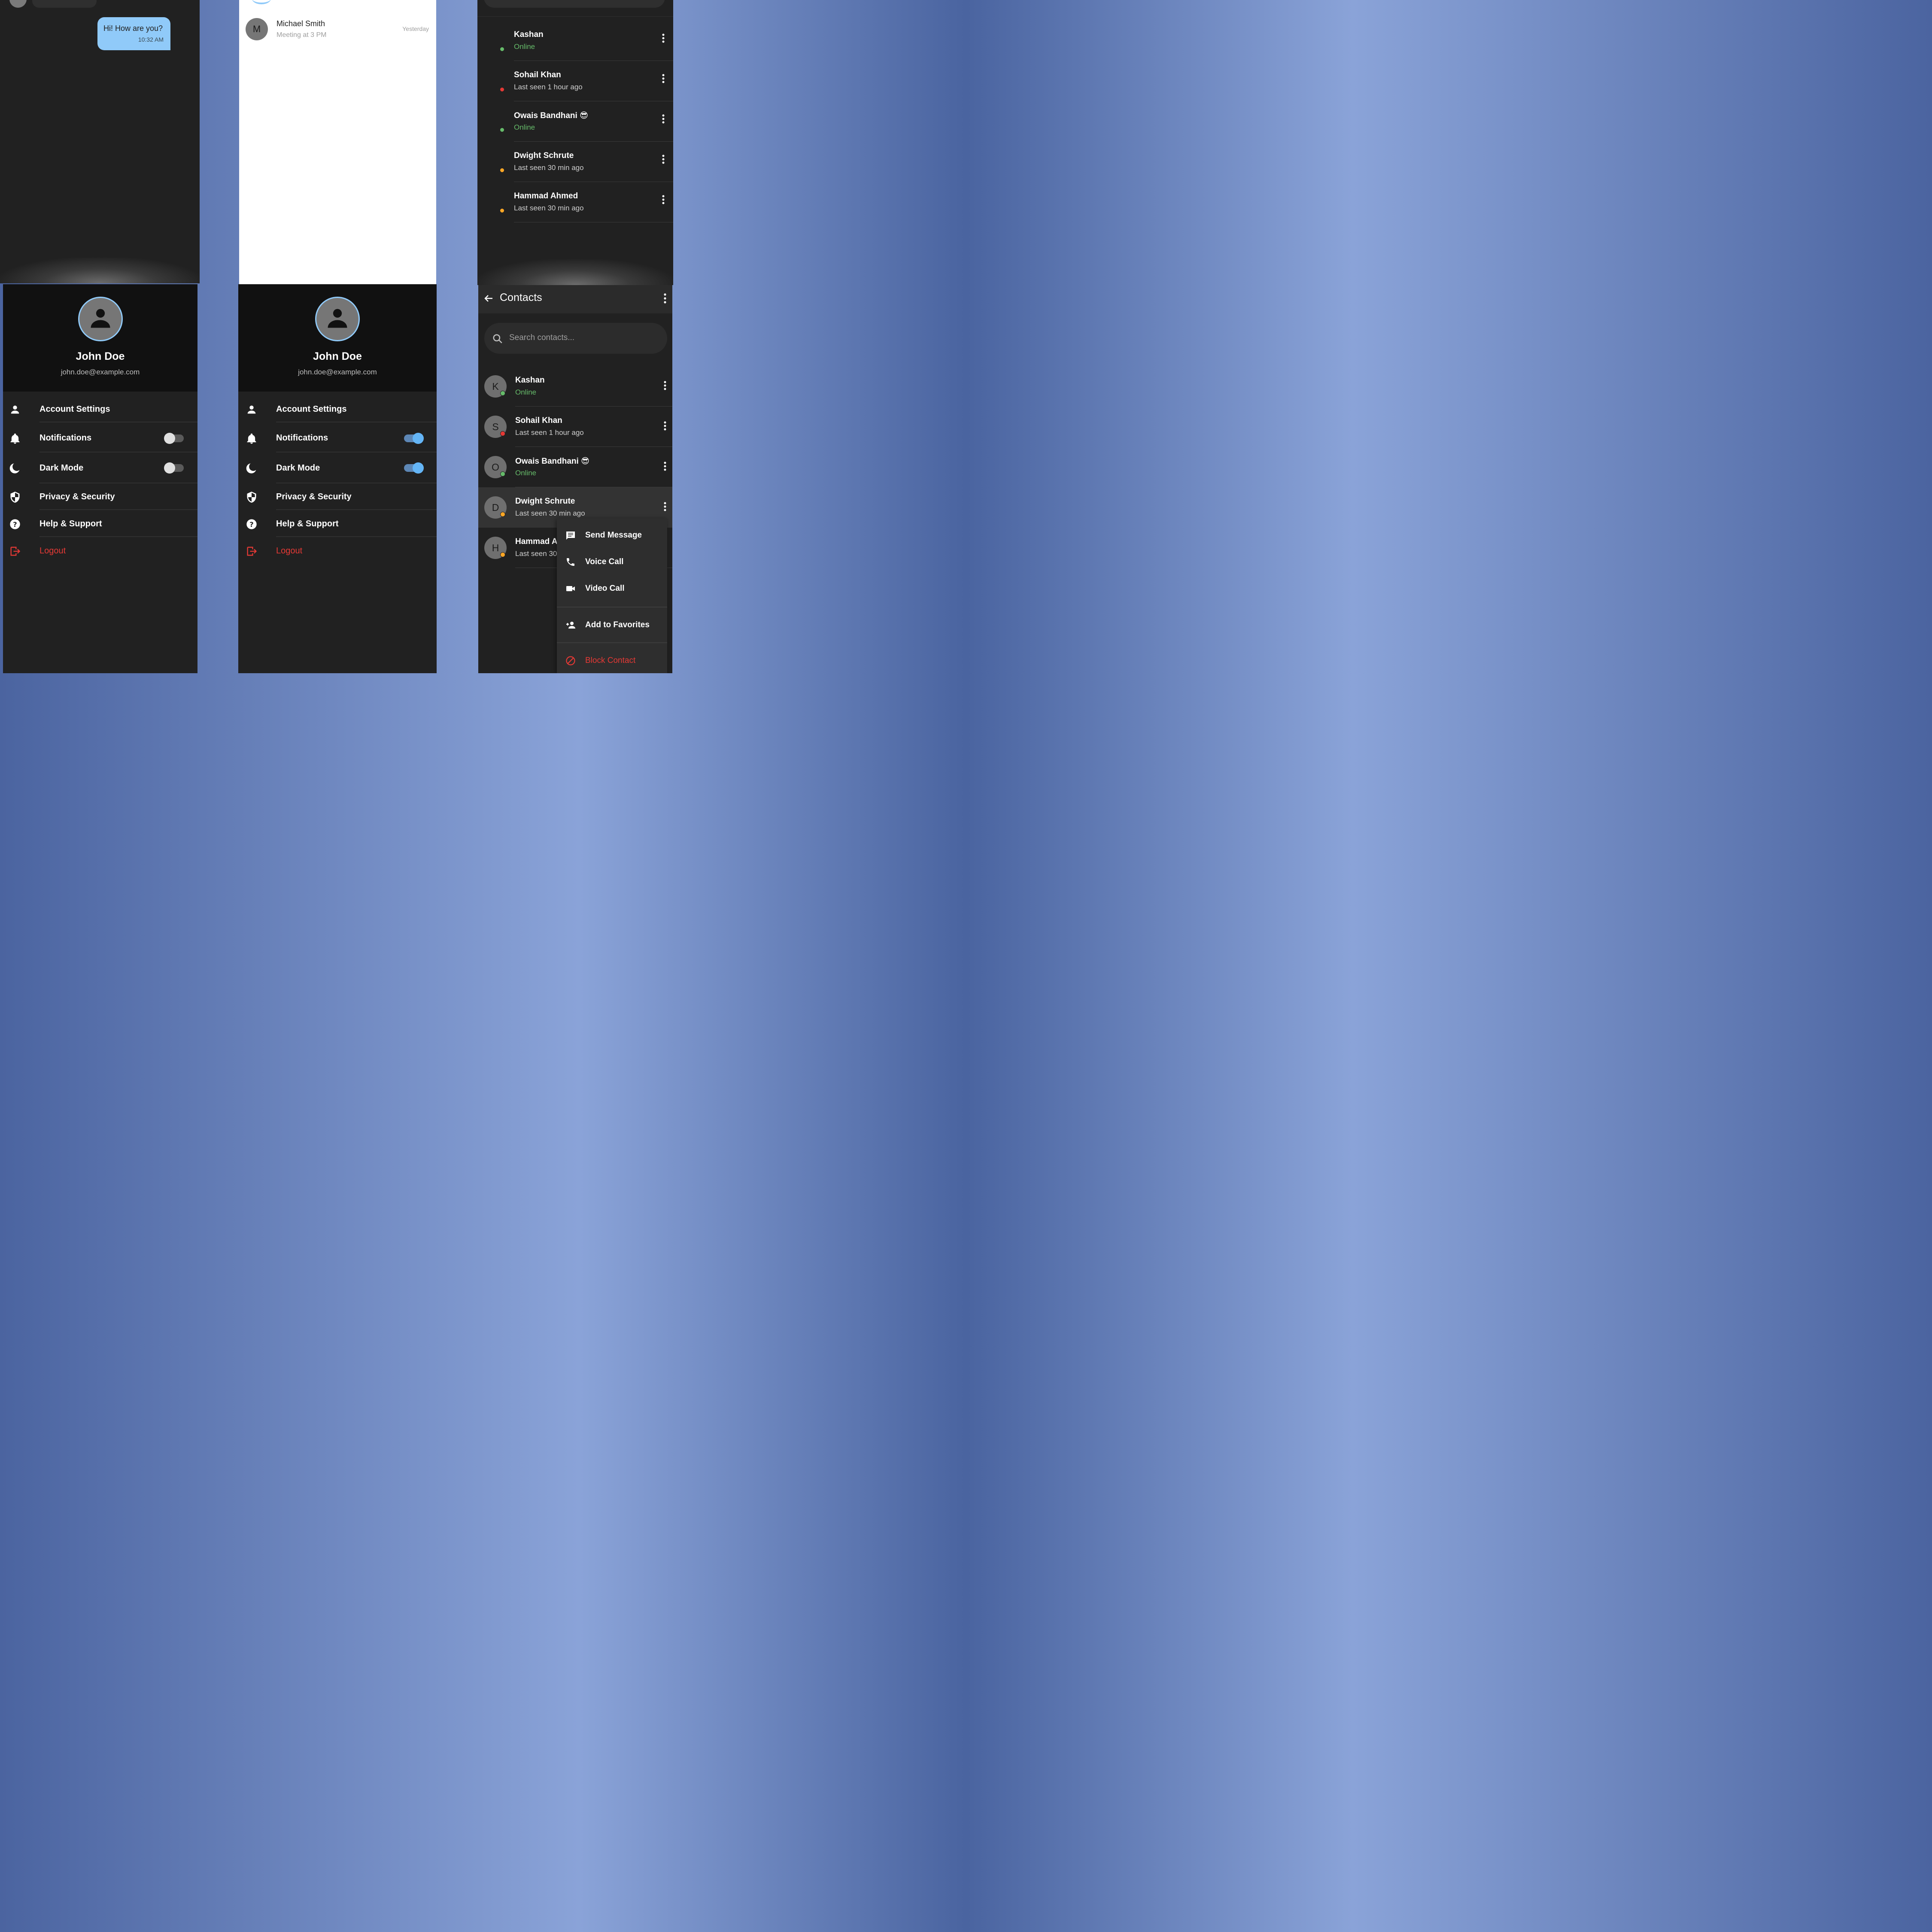  I want to click on menu-item-label: Video Call, so click(605, 588).